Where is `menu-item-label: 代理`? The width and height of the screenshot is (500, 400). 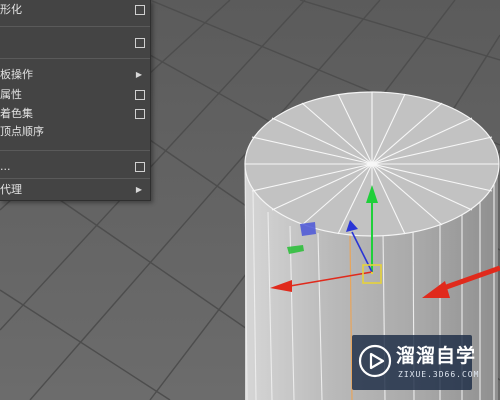
menu-item-label: 代理 is located at coordinates (11, 189).